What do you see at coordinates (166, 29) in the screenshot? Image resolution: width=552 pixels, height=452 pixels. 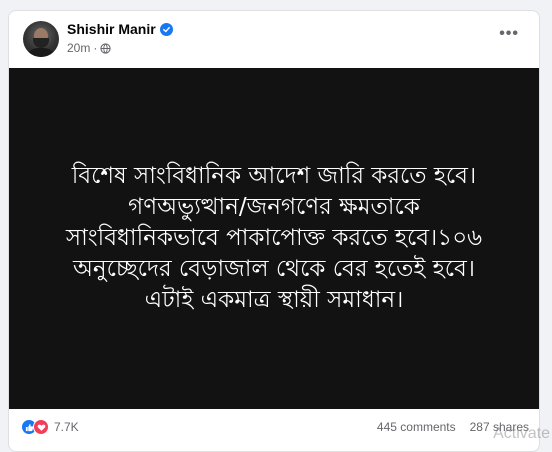 I see `verified-badge-icon` at bounding box center [166, 29].